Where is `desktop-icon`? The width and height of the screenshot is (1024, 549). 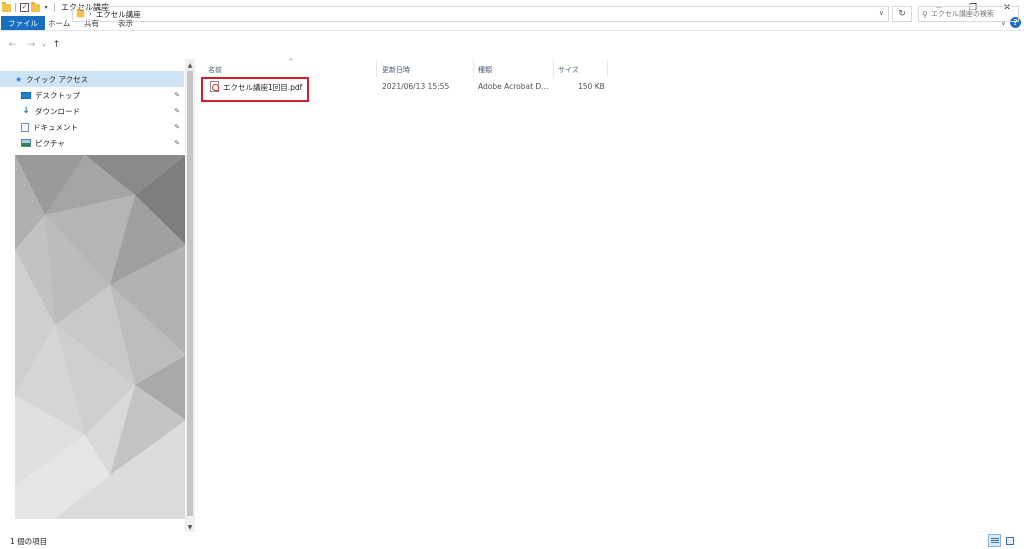 desktop-icon is located at coordinates (26, 95).